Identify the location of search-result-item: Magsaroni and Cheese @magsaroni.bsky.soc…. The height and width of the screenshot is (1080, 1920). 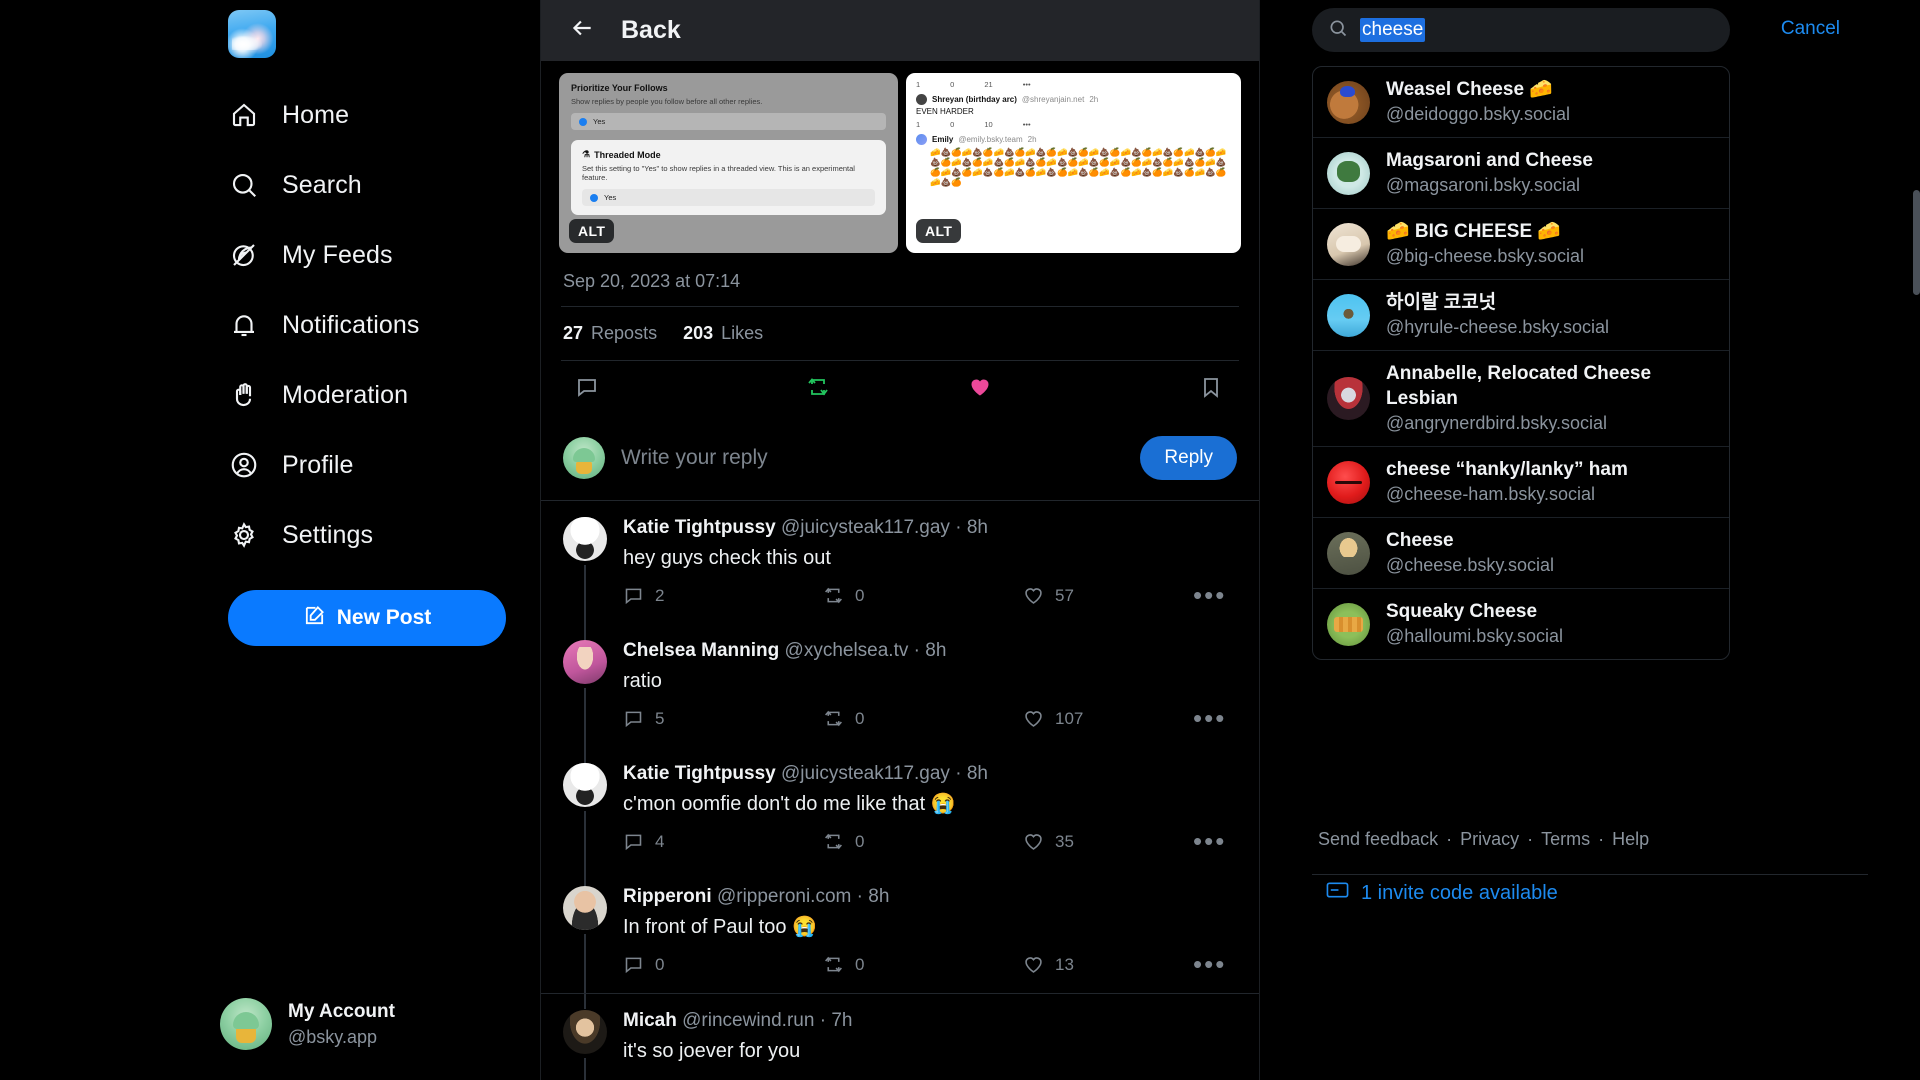
(1521, 174).